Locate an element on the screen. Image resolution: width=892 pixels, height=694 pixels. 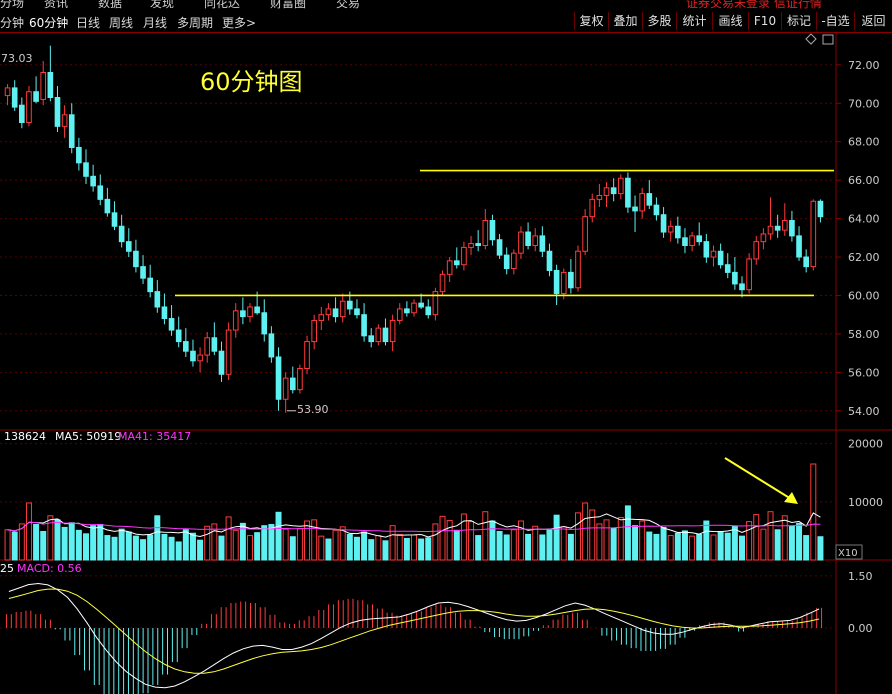
macd-dif-line is located at coordinates (414, 635).